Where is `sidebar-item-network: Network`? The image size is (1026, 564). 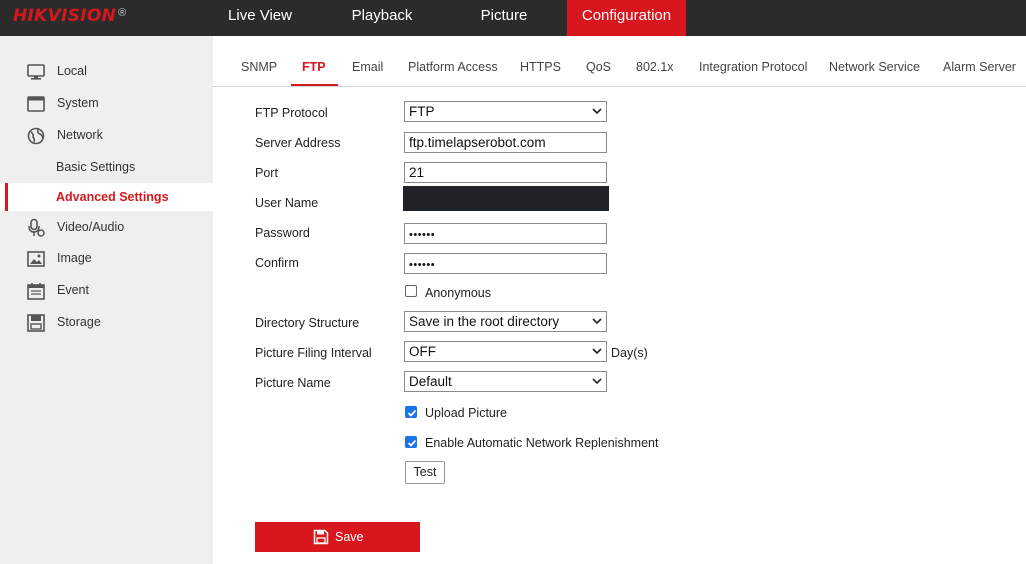
sidebar-item-network: Network is located at coordinates (106, 136).